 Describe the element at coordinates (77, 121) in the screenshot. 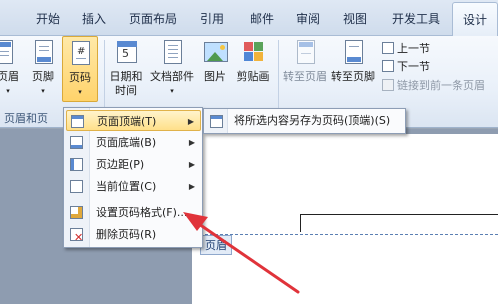

I see `top-of-page-icon` at that location.